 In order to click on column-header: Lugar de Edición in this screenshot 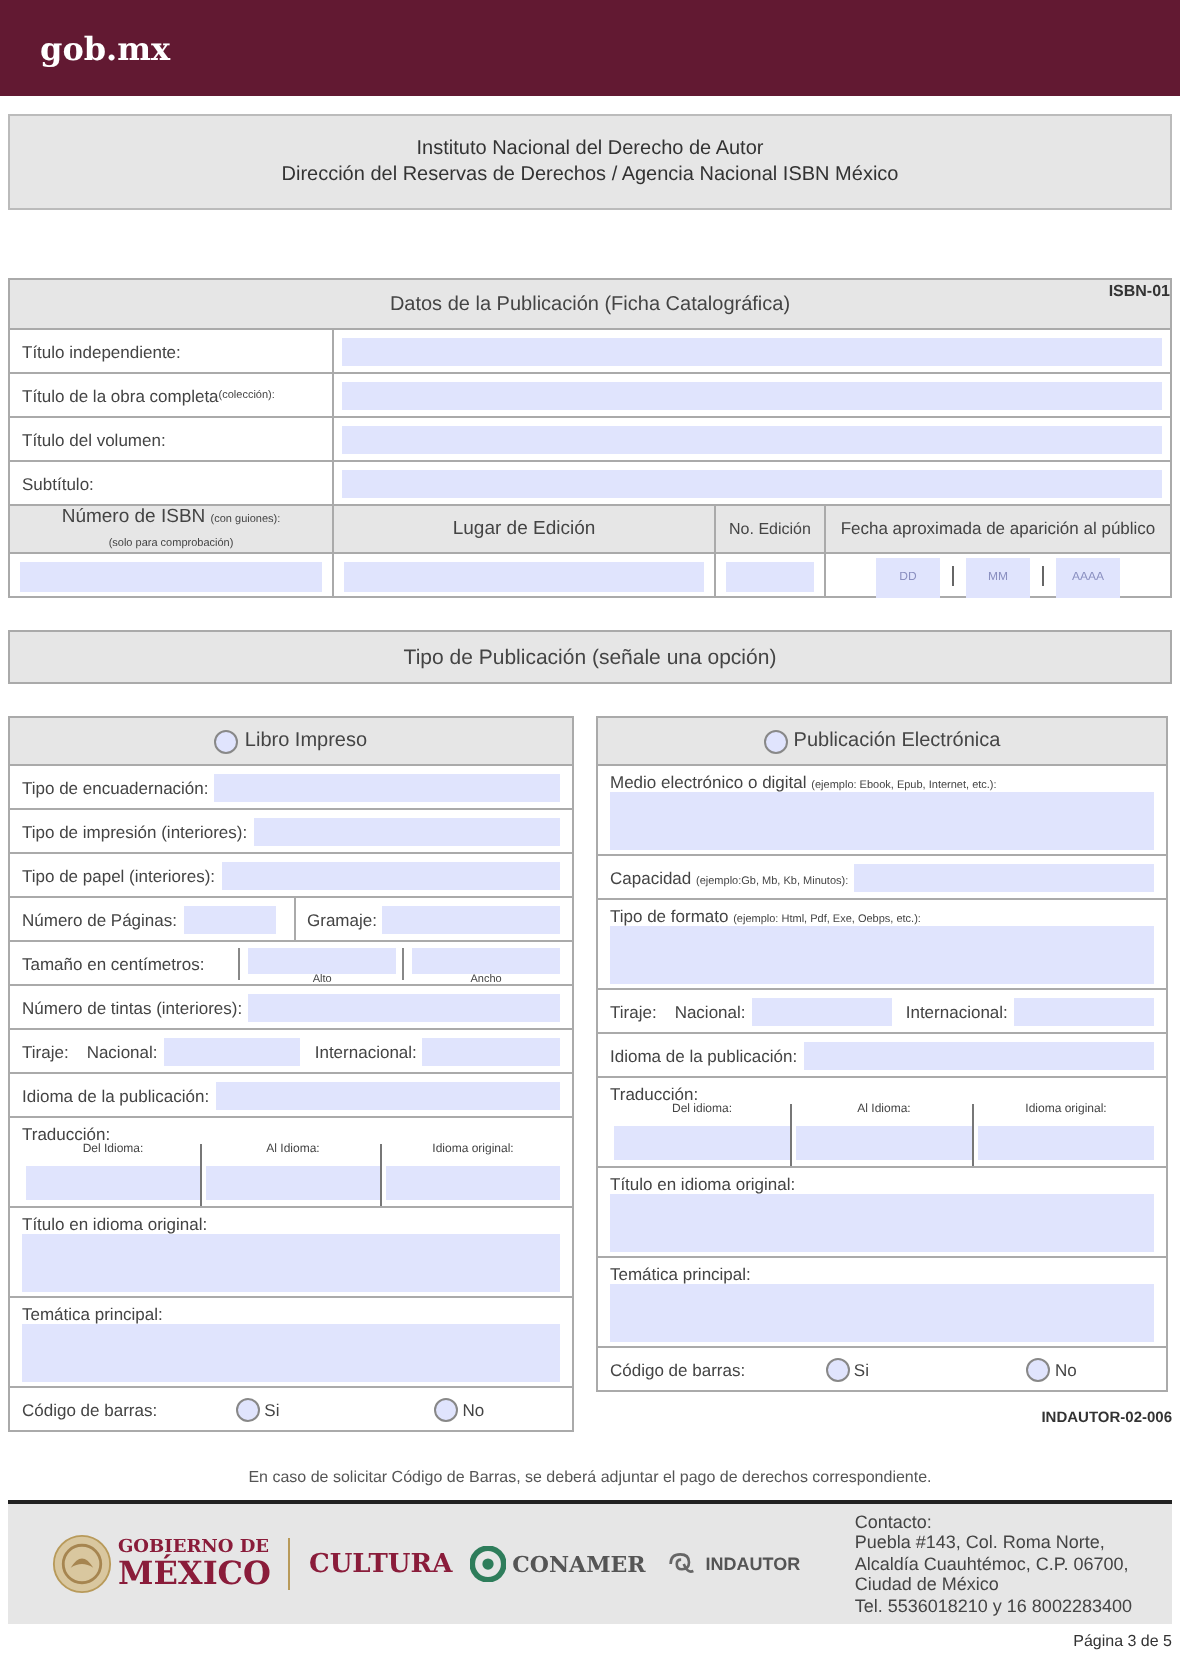, I will do `click(524, 529)`.